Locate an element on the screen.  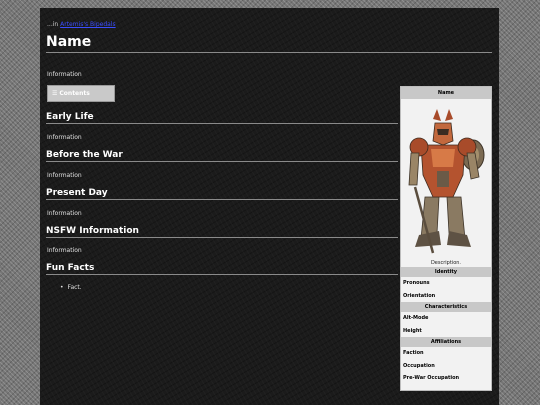
section-text-nsfw-information: Information is located at coordinates (64, 250).